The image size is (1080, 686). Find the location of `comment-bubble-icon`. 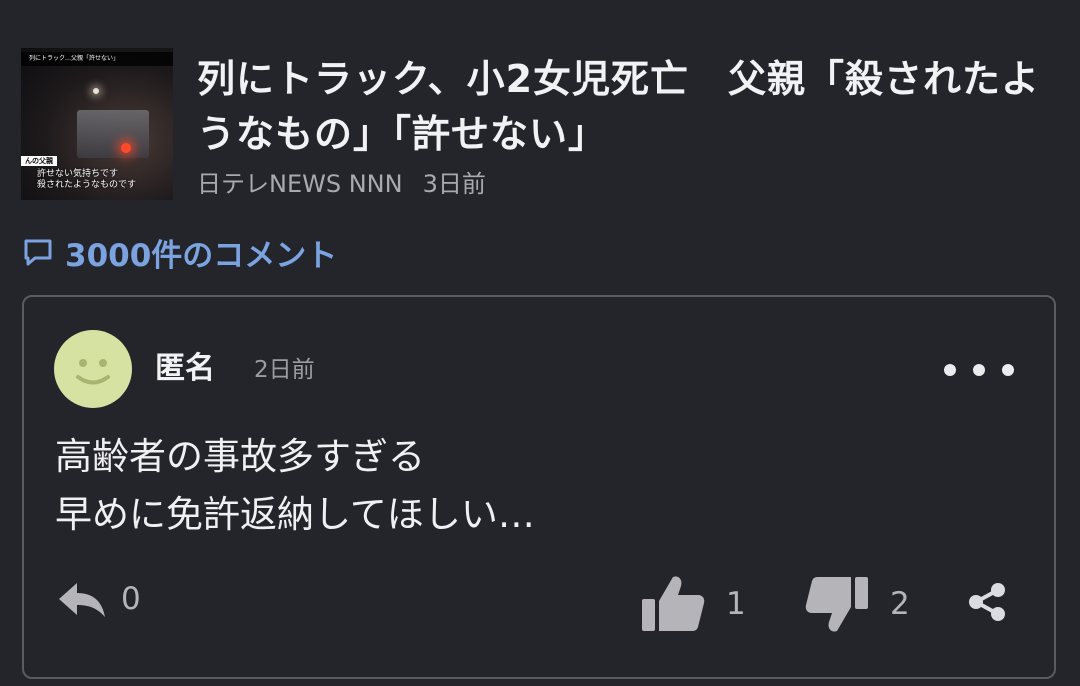

comment-bubble-icon is located at coordinates (38, 252).